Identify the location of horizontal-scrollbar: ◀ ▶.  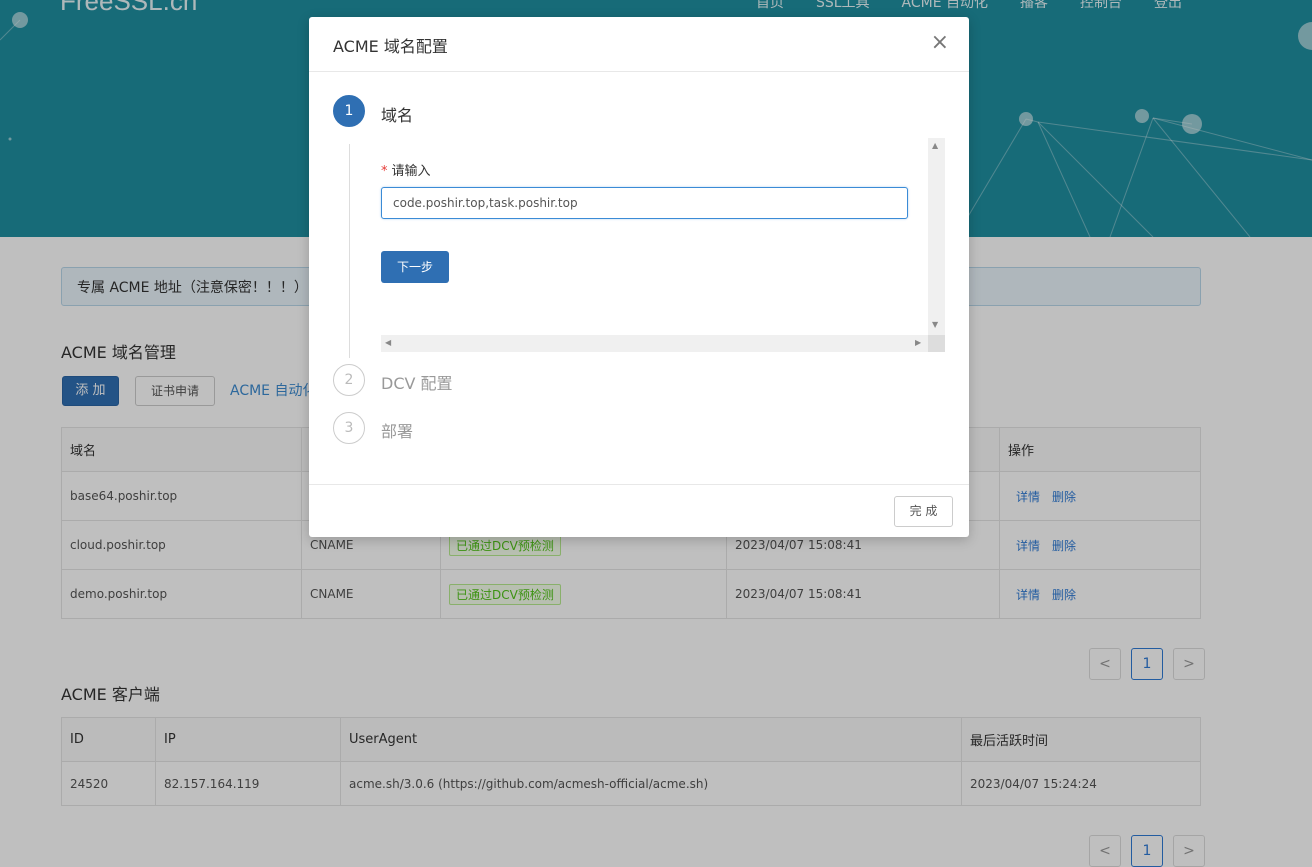
(654, 343).